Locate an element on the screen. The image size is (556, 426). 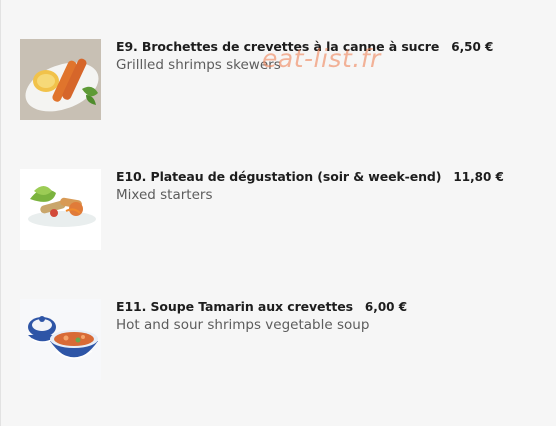
menu-item-description: Grillled shrimps skewers is located at coordinates (198, 65).